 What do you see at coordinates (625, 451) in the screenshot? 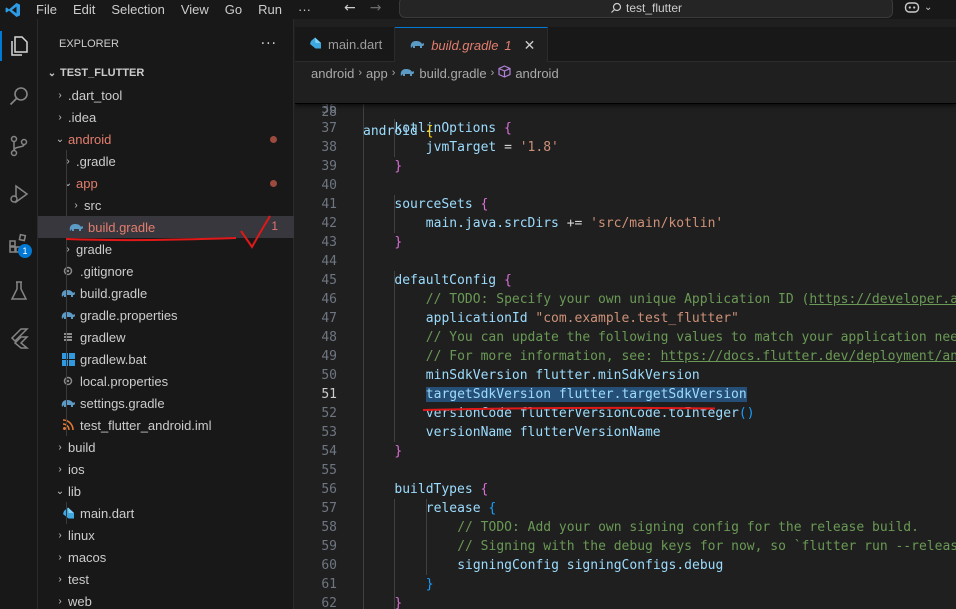
I see `code-line: 54}` at bounding box center [625, 451].